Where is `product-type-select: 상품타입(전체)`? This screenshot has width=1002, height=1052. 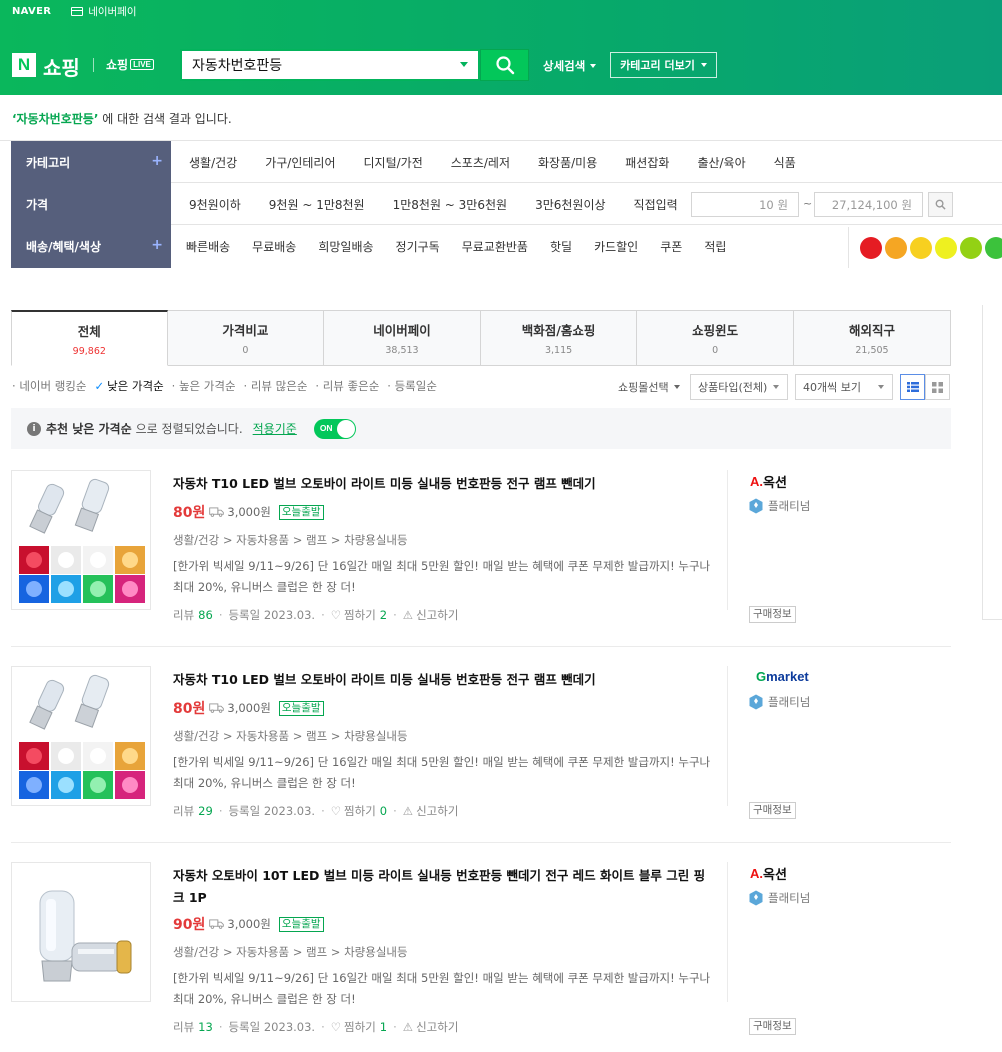 product-type-select: 상품타입(전체) is located at coordinates (739, 387).